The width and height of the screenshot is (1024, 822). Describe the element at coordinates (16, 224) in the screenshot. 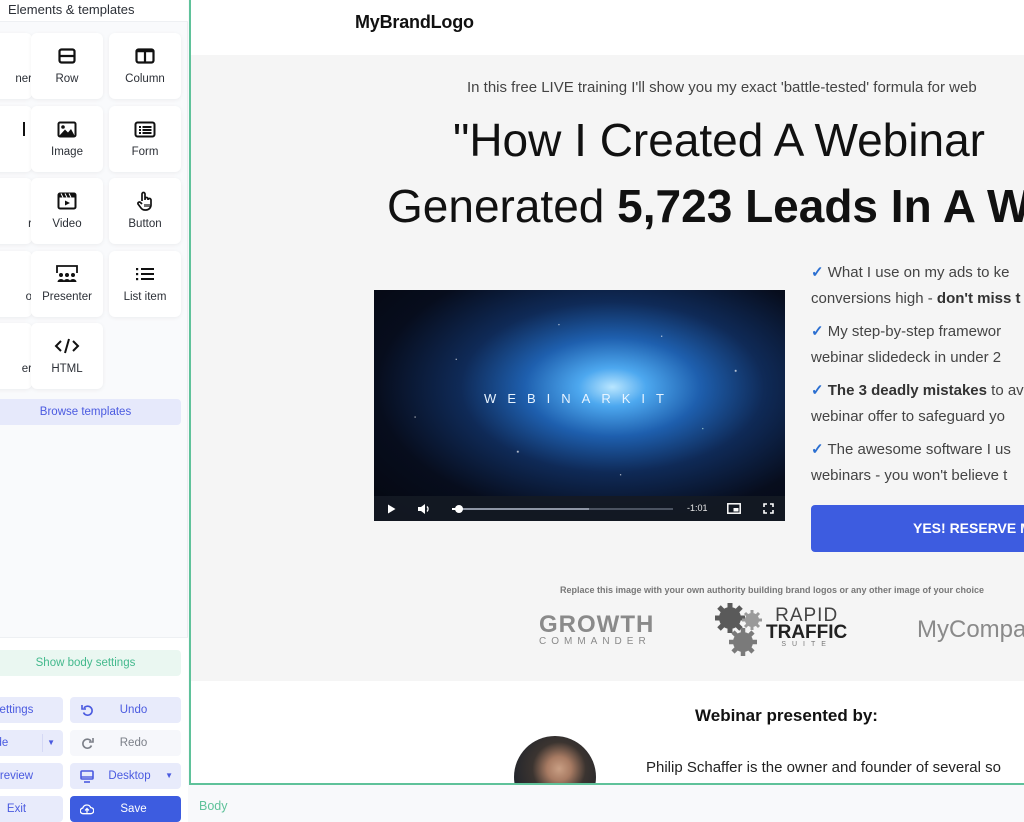

I see `tile-label: r` at that location.